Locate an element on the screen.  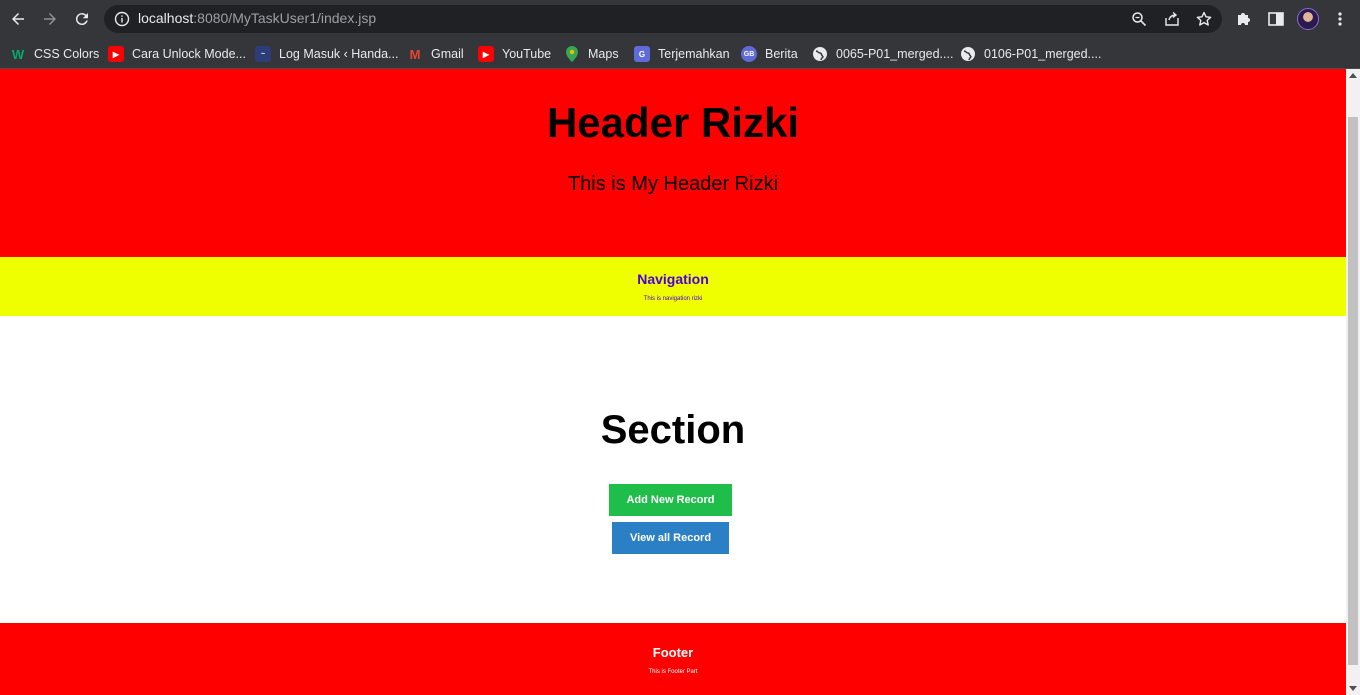
profile-avatar is located at coordinates (1308, 19).